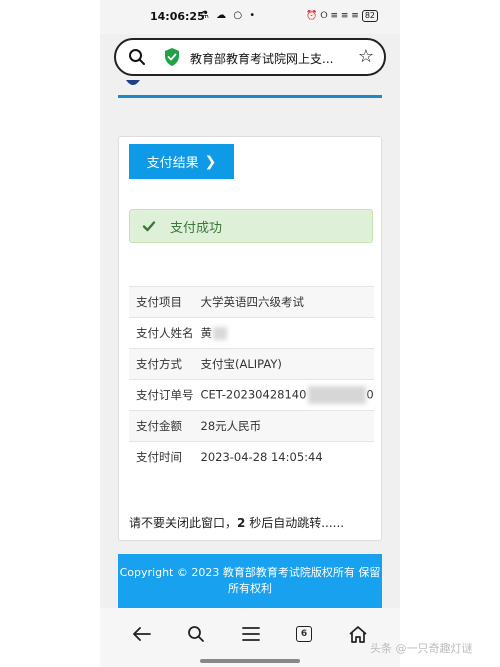  Describe the element at coordinates (366, 56) in the screenshot. I see `bookmark-star-icon: ☆` at that location.